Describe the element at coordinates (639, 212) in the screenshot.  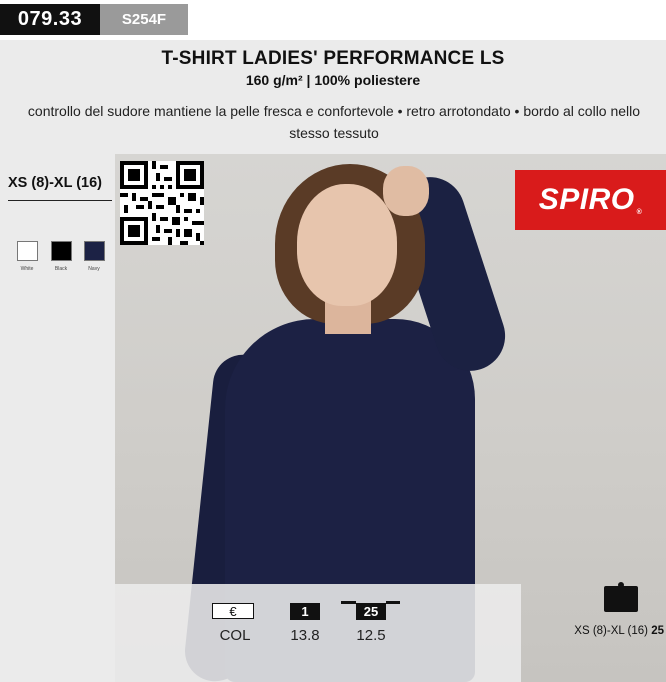
I see `registered-mark: ®` at that location.